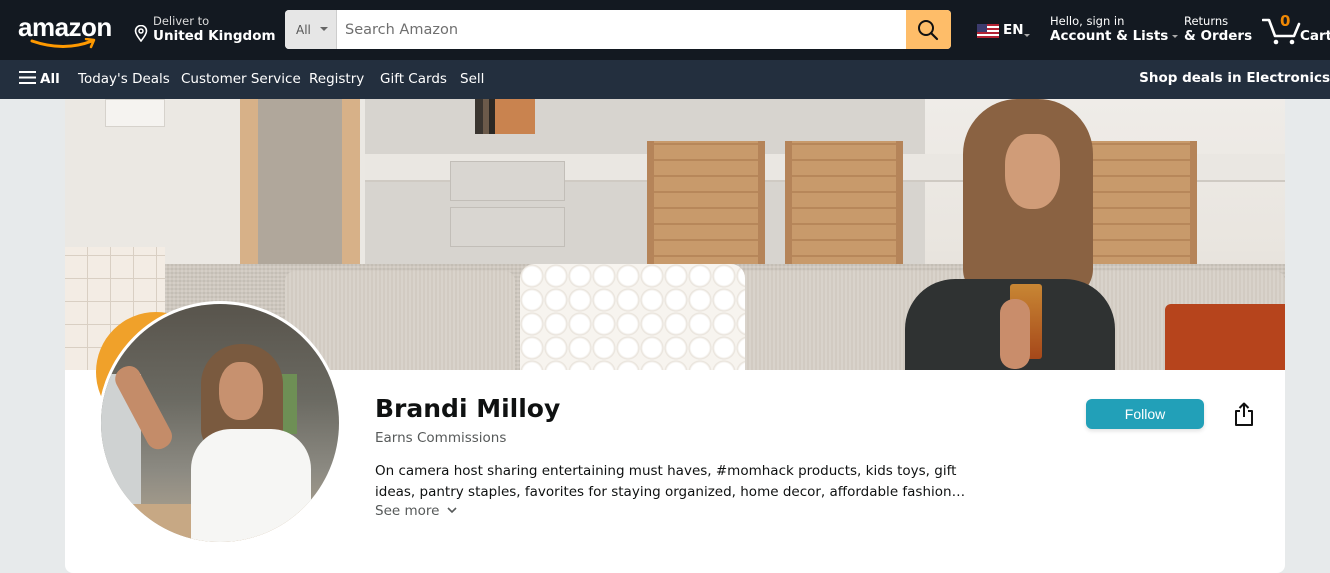 Image resolution: width=1330 pixels, height=573 pixels. Describe the element at coordinates (141, 33) in the screenshot. I see `location-pin-icon` at that location.